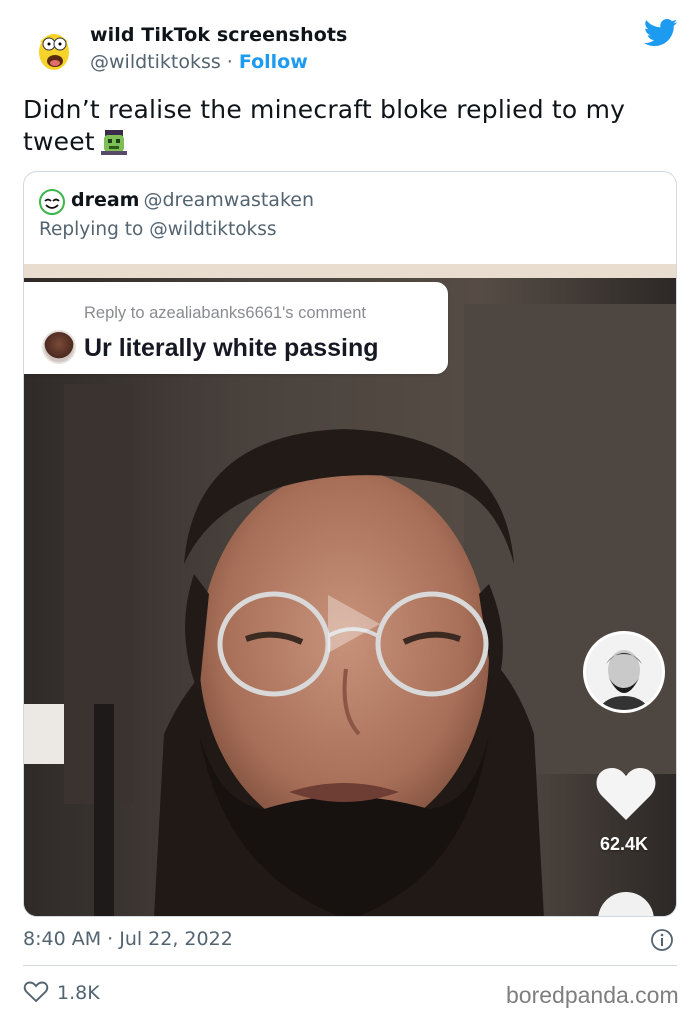 This screenshot has height=1019, width=700. Describe the element at coordinates (78, 993) in the screenshot. I see `like-count: 1.8K` at that location.